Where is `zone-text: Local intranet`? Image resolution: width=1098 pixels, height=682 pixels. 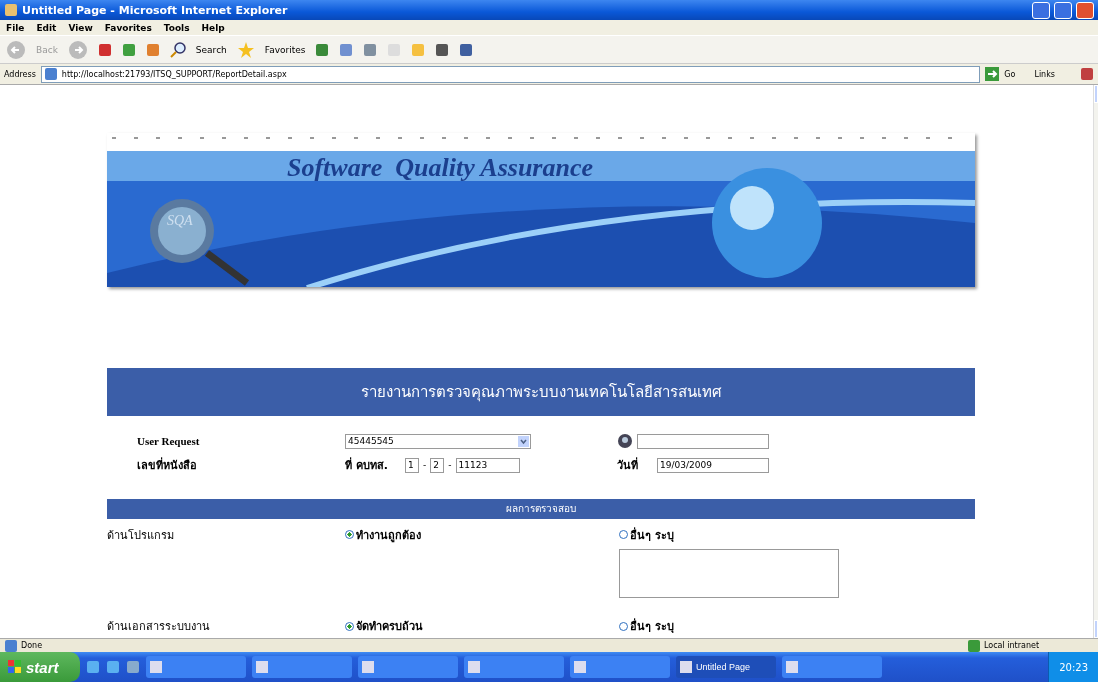
zone-text: Local intranet is located at coordinates (1012, 645).